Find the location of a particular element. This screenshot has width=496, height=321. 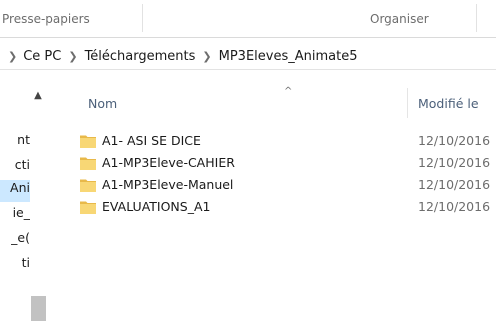

nav-item: cti is located at coordinates (15, 168).